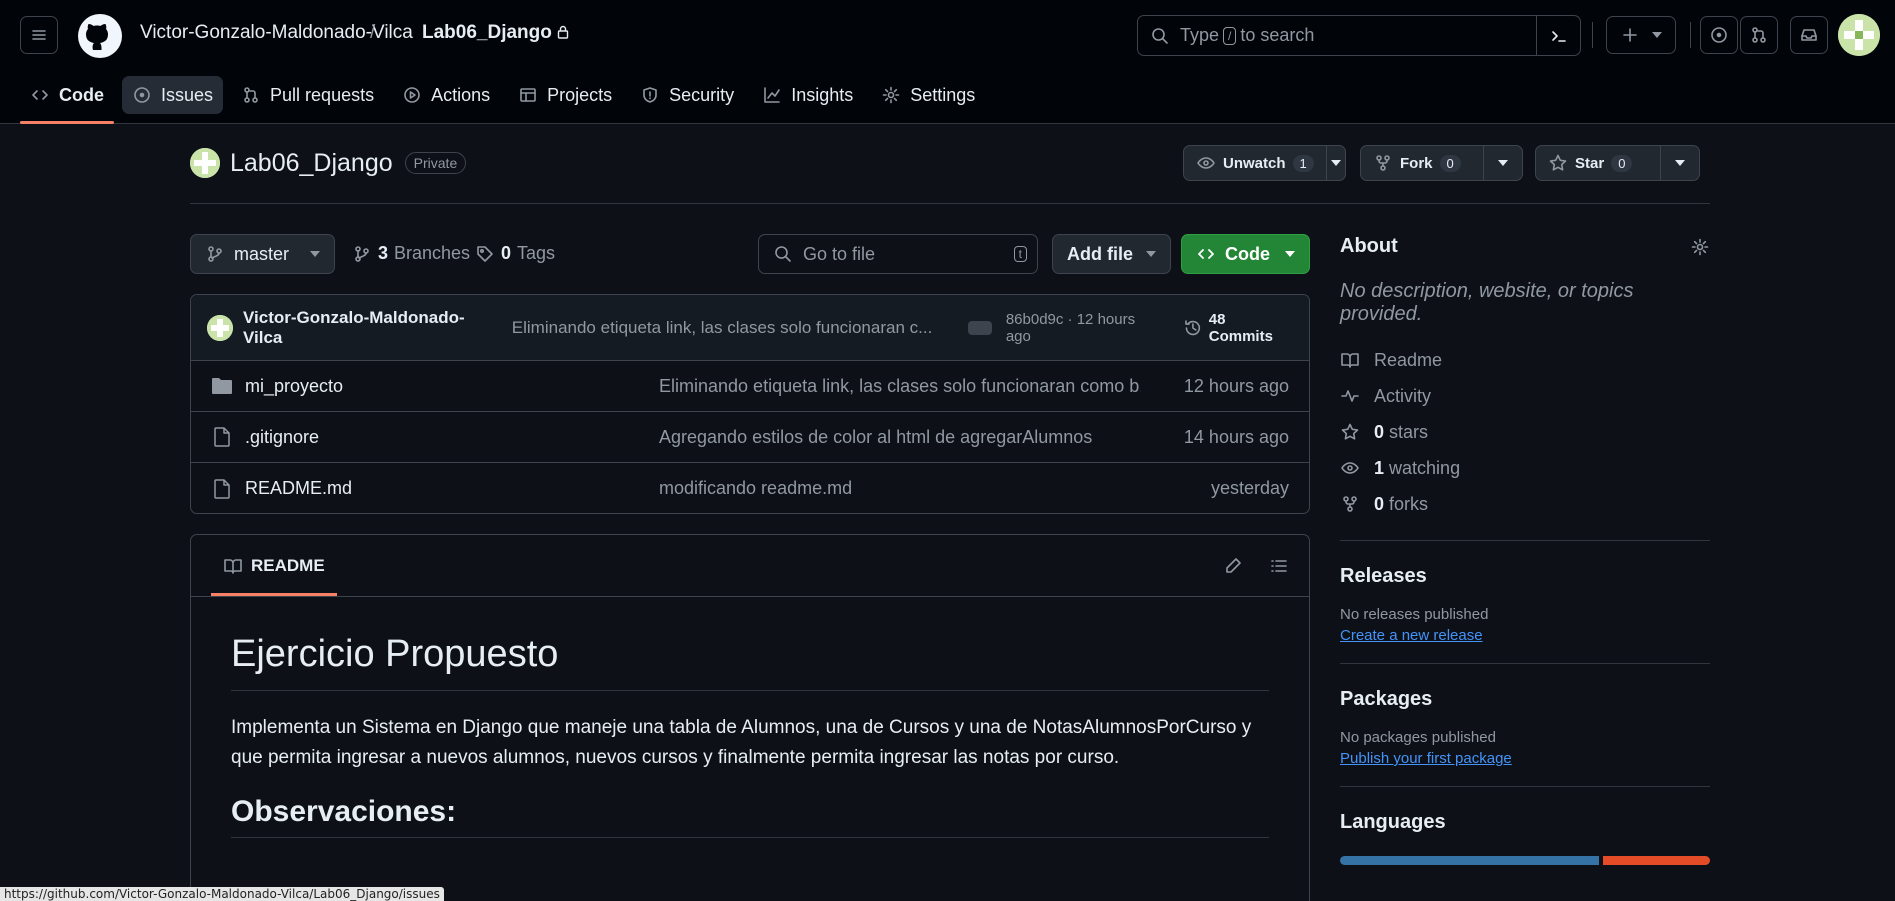 The width and height of the screenshot is (1895, 901). I want to click on tab-projects: Projects, so click(565, 95).